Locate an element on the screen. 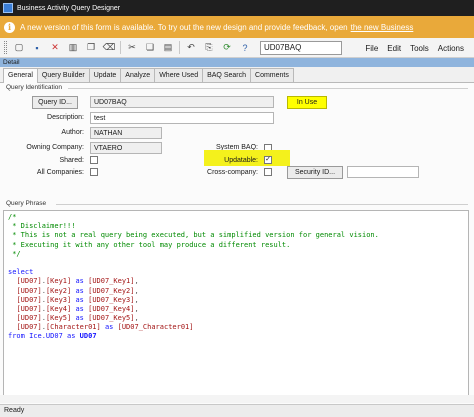  owning-company-field: VTAERO is located at coordinates (126, 148).